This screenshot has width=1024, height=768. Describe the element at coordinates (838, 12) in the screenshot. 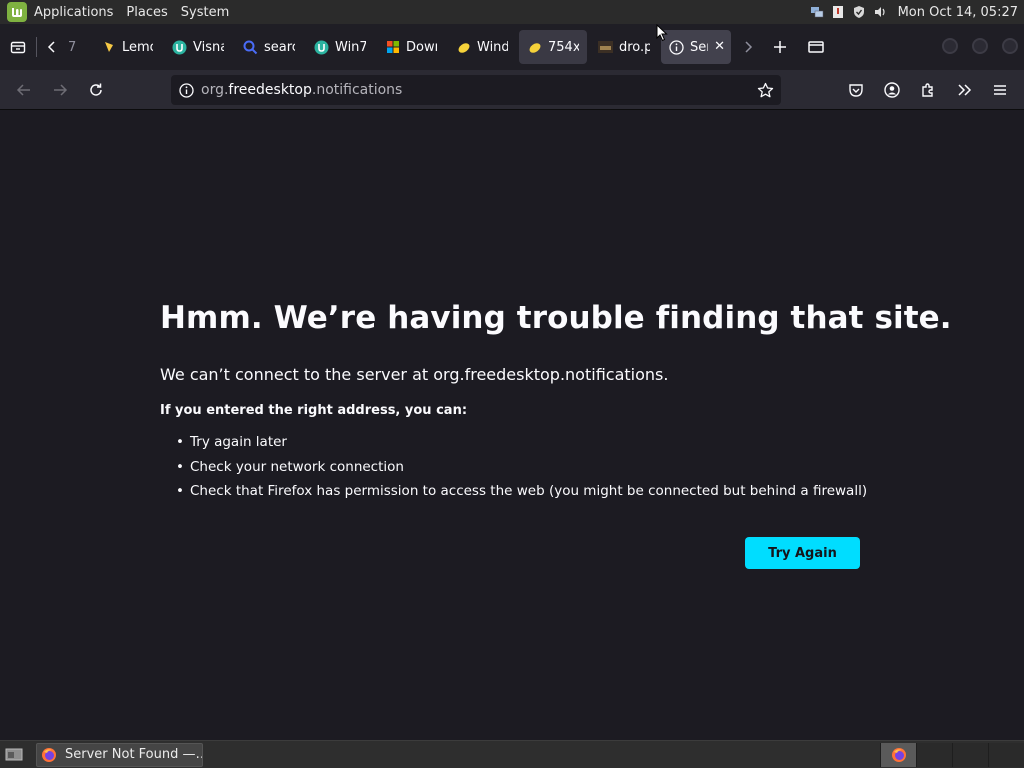

I see `clipboard-icon` at that location.